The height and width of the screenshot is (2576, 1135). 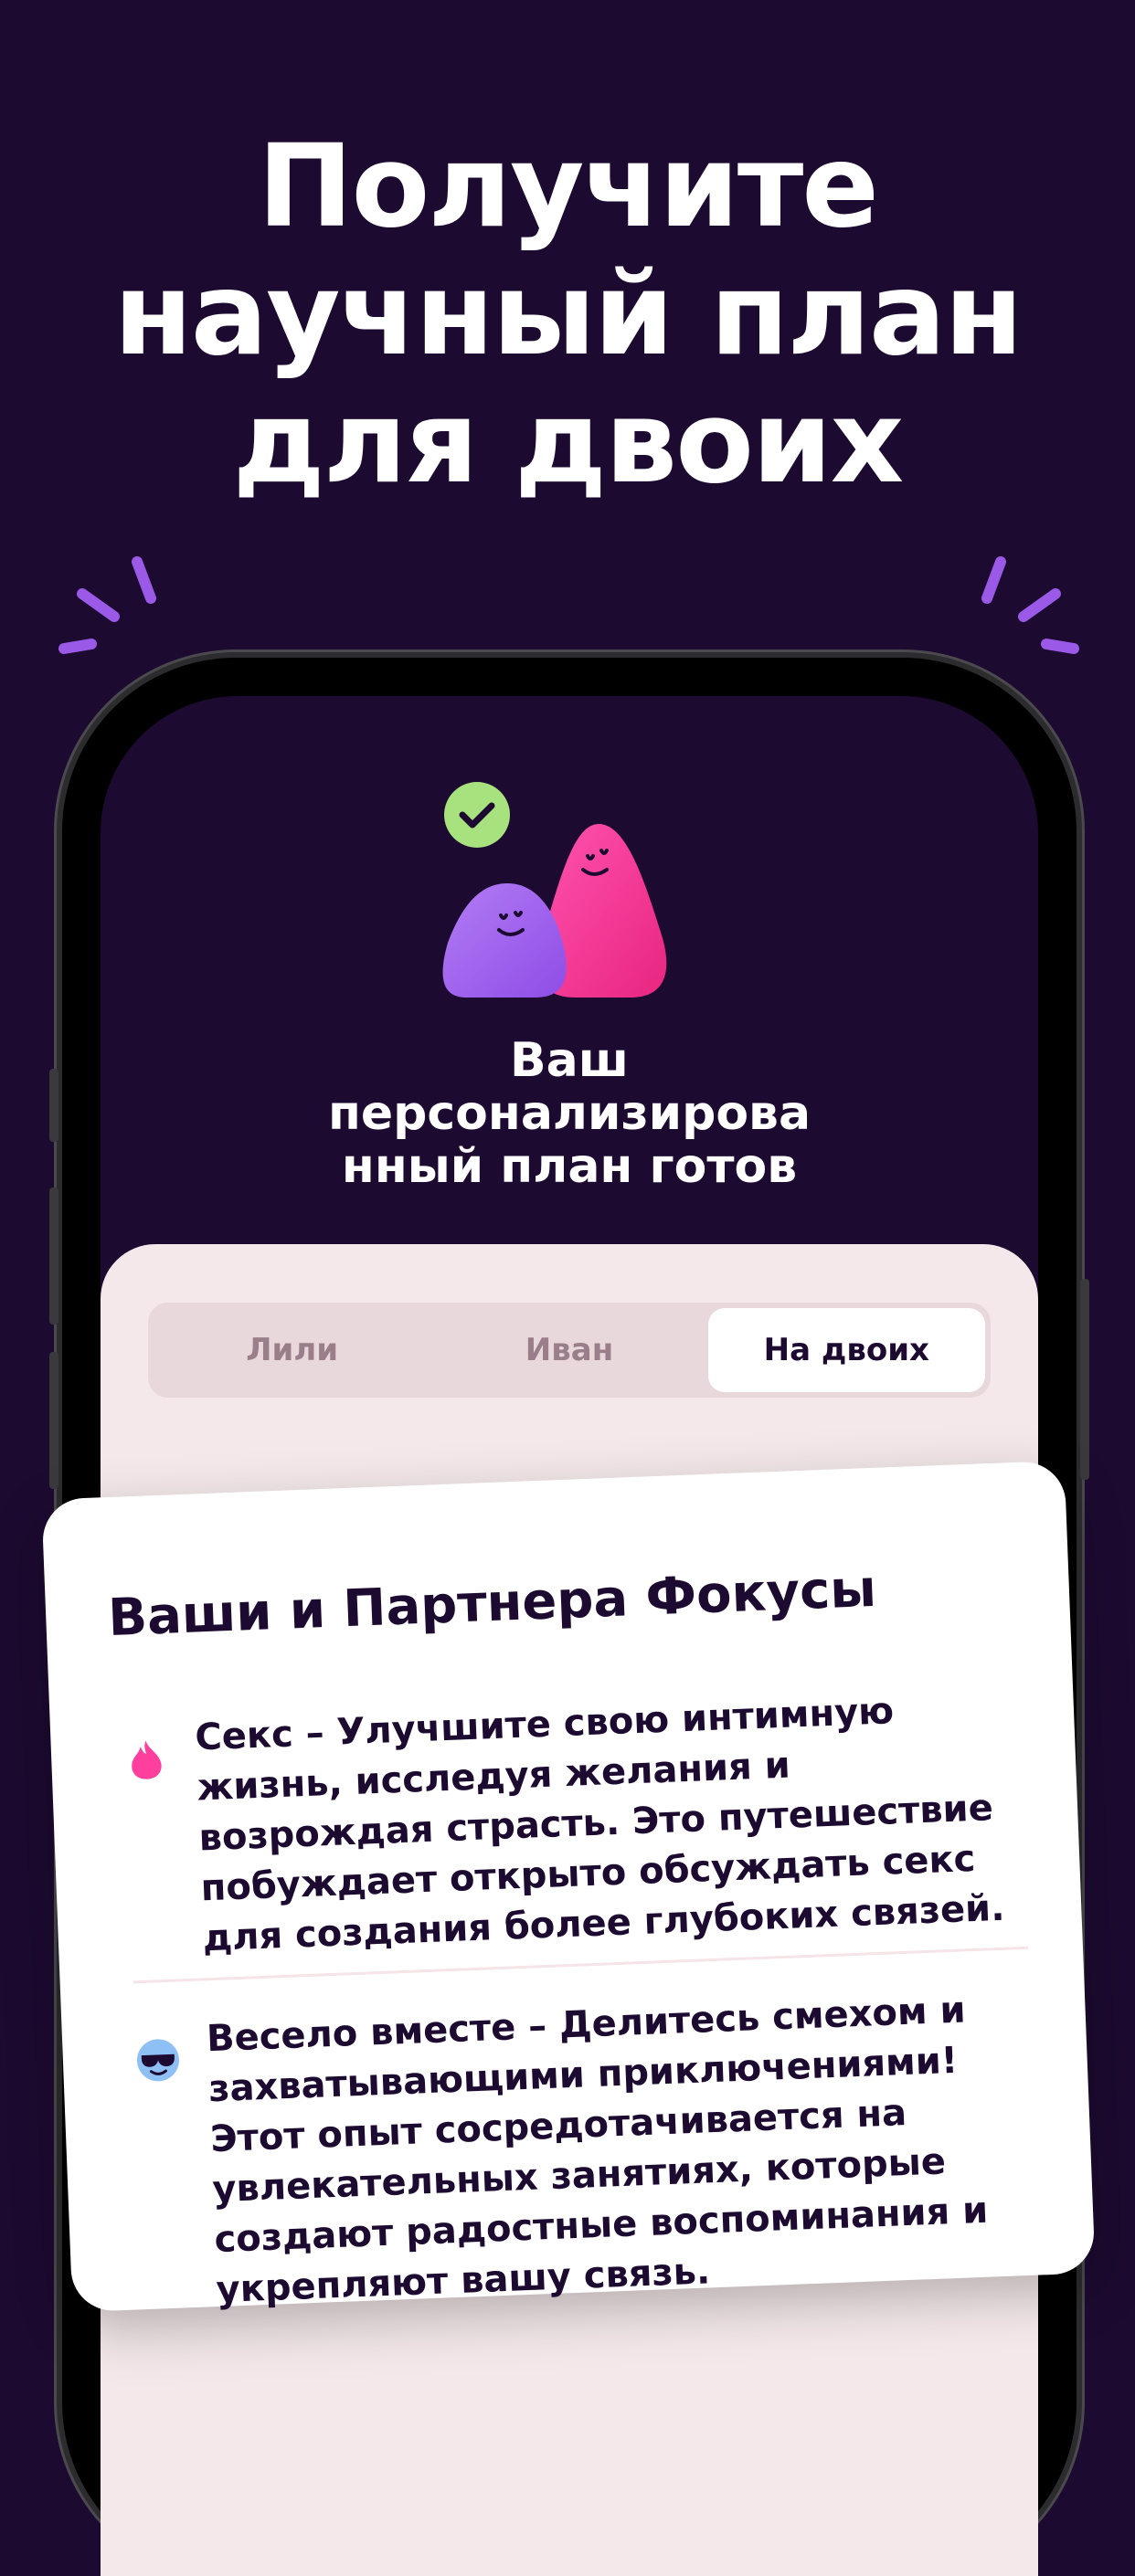 What do you see at coordinates (292, 1350) in the screenshot?
I see `tab-lili: Лили` at bounding box center [292, 1350].